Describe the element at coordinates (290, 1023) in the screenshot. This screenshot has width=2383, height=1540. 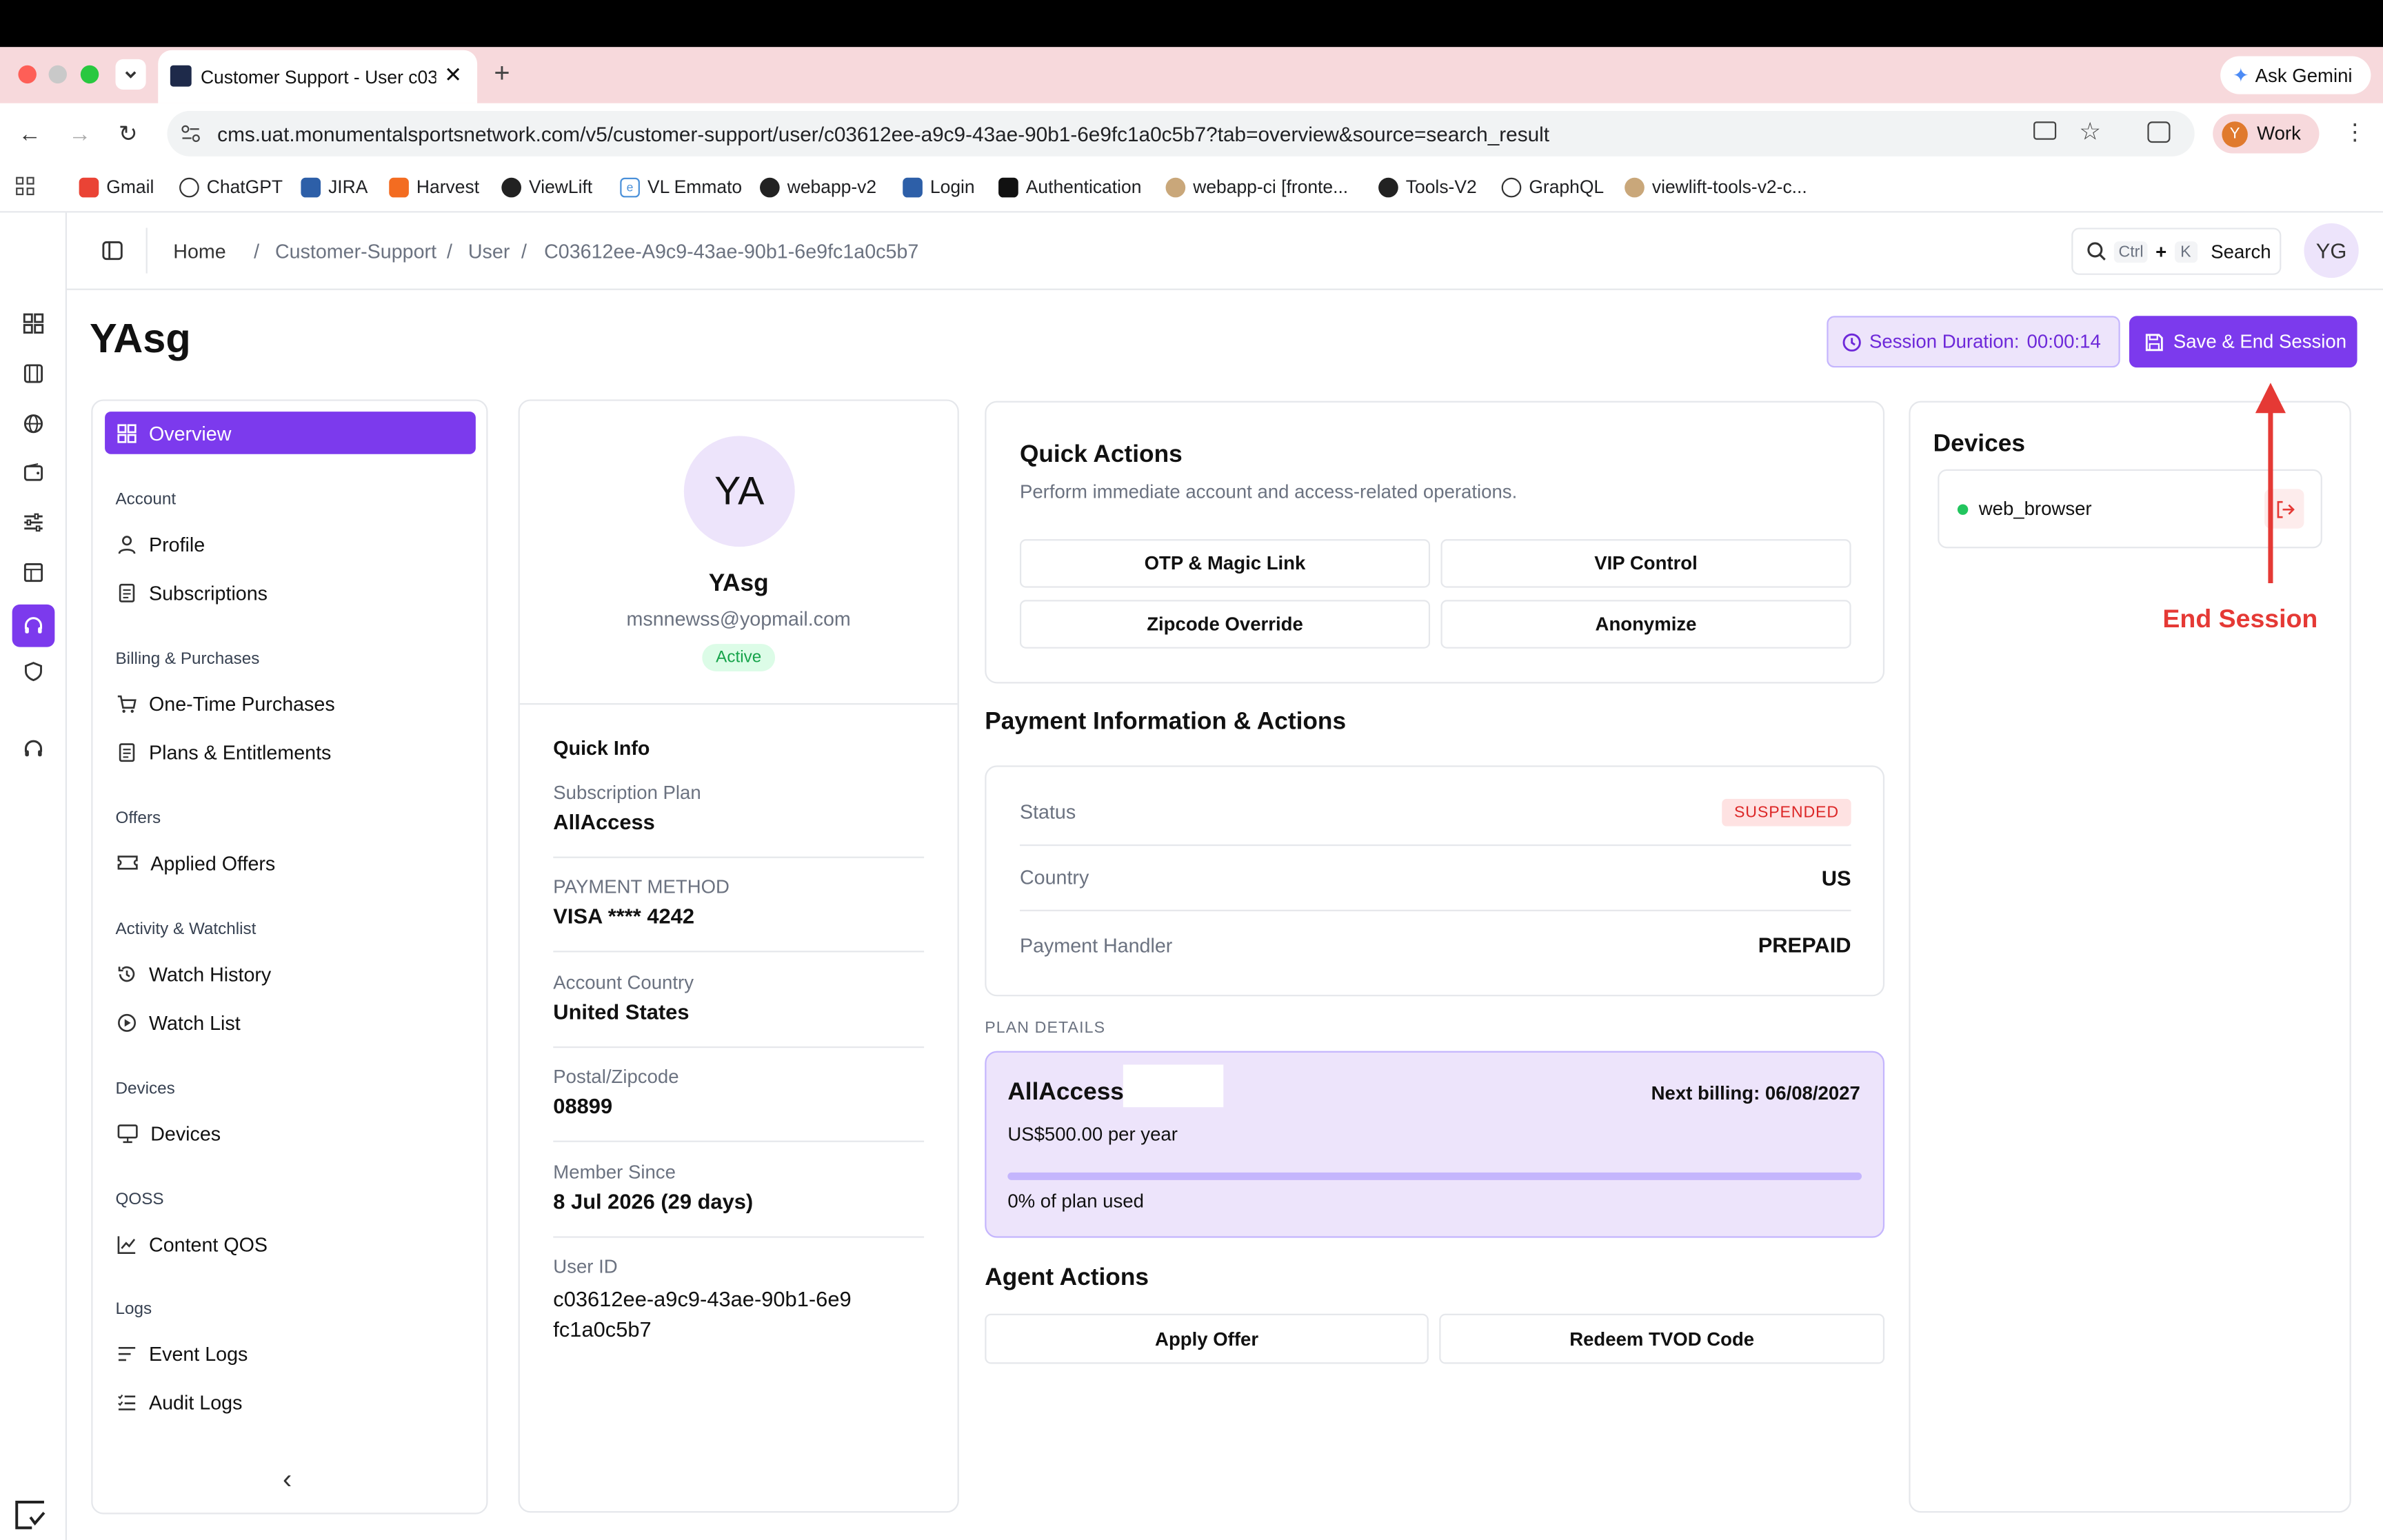
I see `nav-watch-list: Watch List` at that location.